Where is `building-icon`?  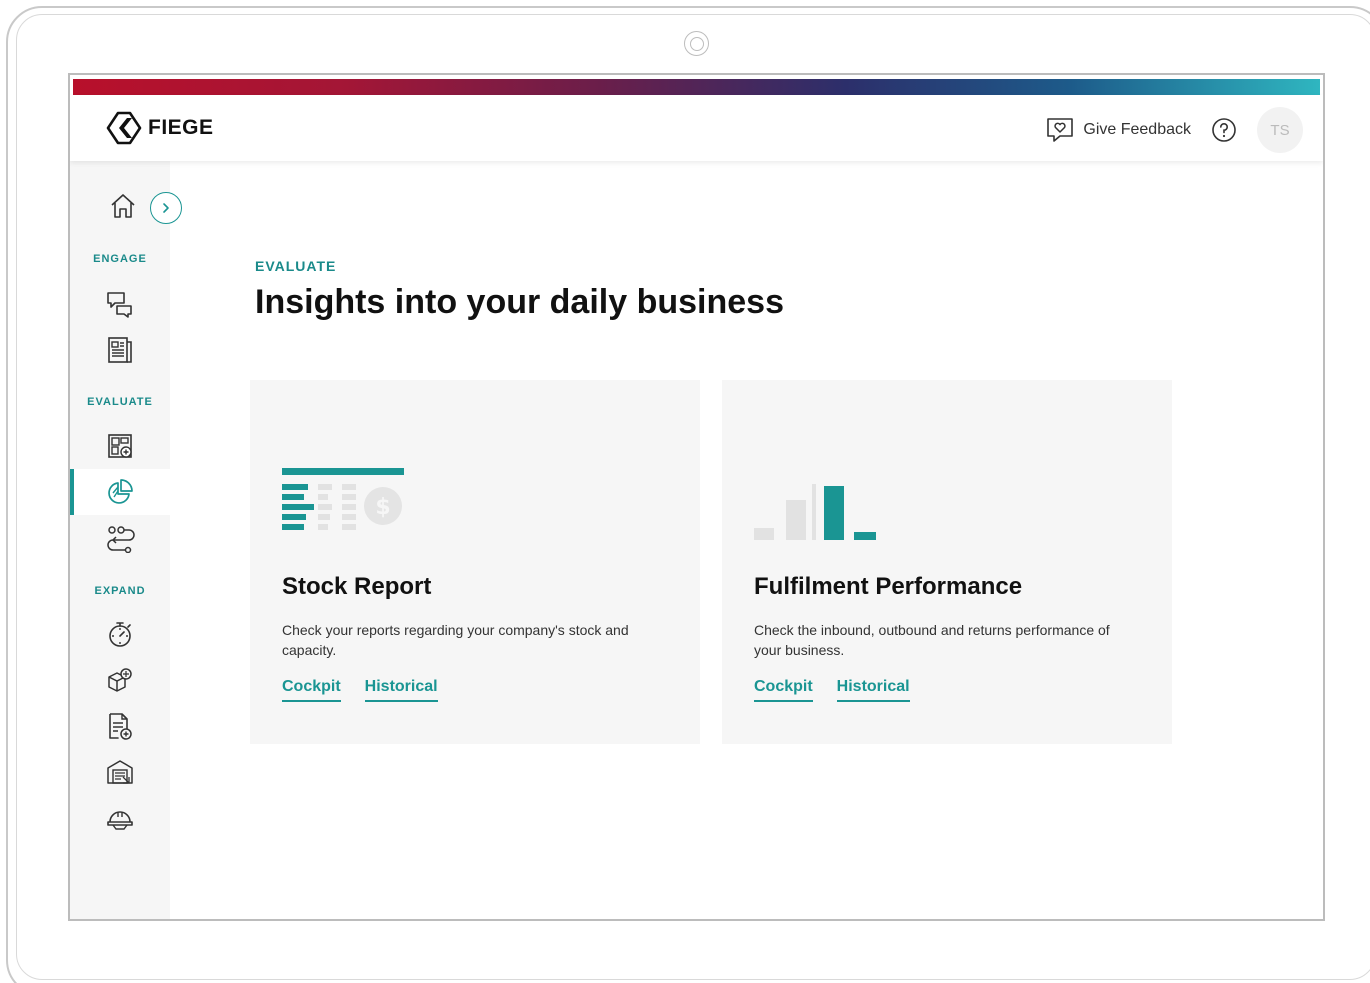 building-icon is located at coordinates (120, 772).